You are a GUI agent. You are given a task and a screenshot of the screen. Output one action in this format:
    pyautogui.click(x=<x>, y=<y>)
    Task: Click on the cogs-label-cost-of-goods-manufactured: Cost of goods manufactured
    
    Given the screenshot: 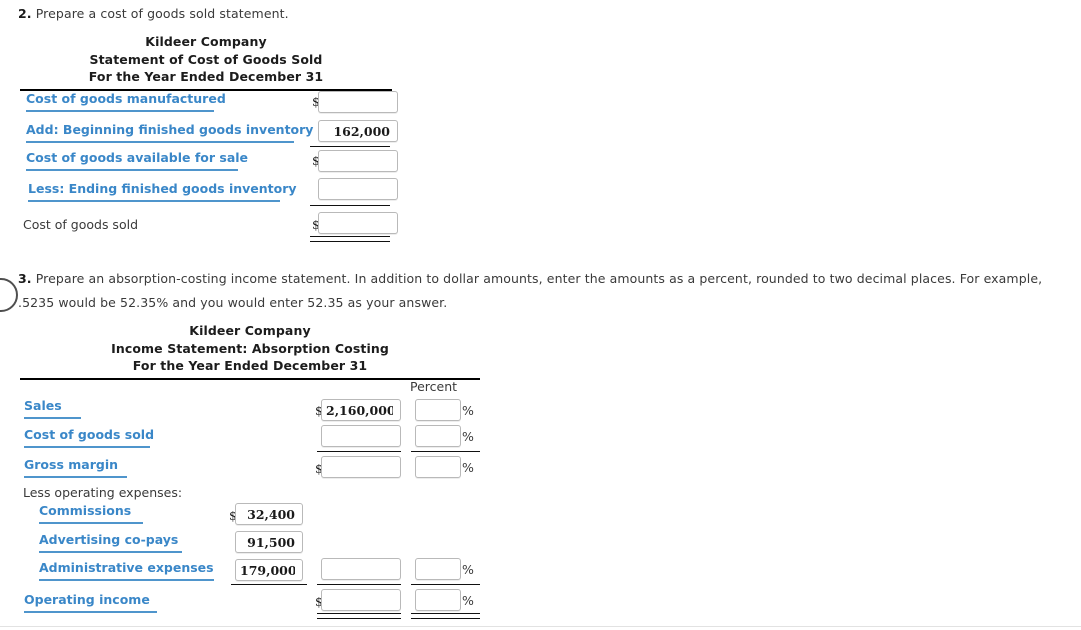 What is the action you would take?
    pyautogui.click(x=126, y=101)
    